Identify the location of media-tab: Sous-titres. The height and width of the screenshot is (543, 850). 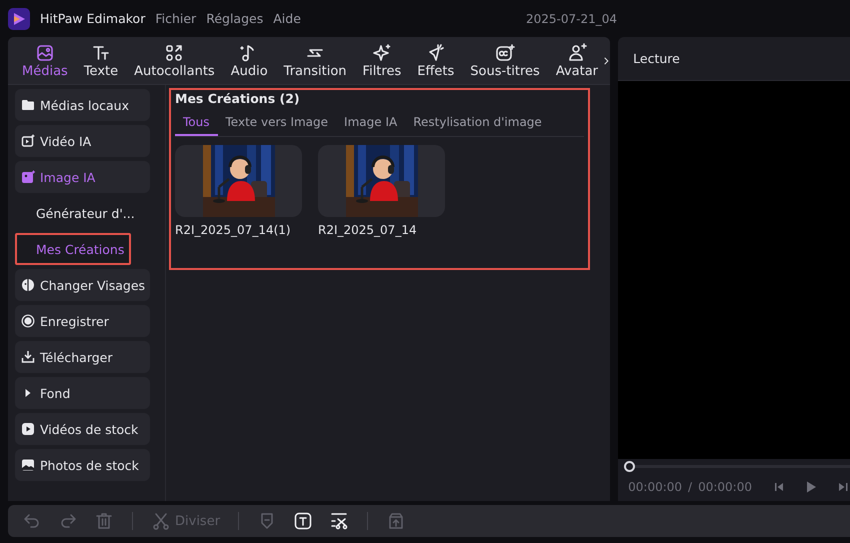
(505, 60).